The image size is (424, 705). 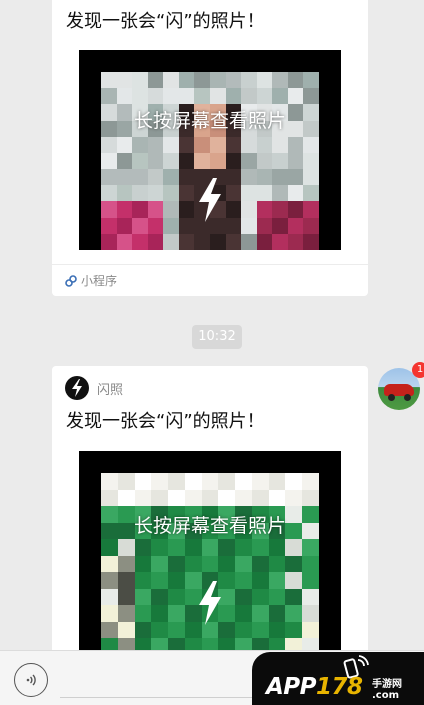 What do you see at coordinates (31, 680) in the screenshot?
I see `voice-button` at bounding box center [31, 680].